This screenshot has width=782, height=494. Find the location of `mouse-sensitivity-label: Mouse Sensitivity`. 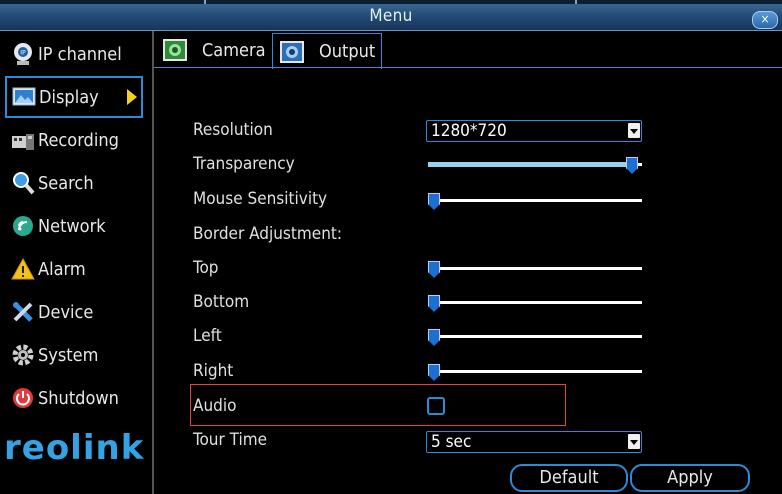

mouse-sensitivity-label: Mouse Sensitivity is located at coordinates (260, 199).